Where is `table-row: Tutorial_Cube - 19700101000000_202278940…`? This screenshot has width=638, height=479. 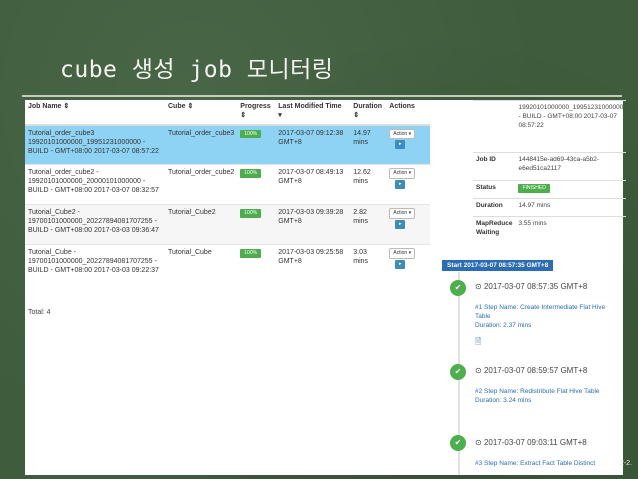
table-row: Tutorial_Cube - 19700101000000_202278940… is located at coordinates (227, 264).